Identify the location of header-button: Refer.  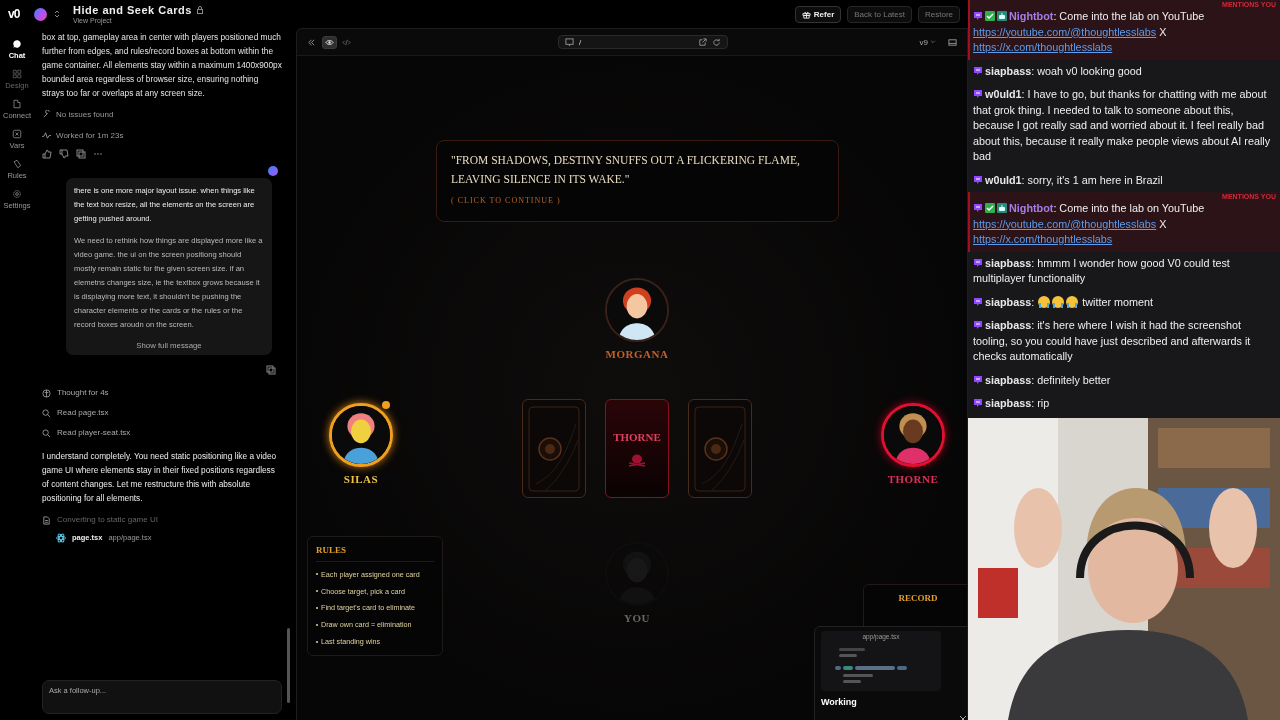
(818, 14).